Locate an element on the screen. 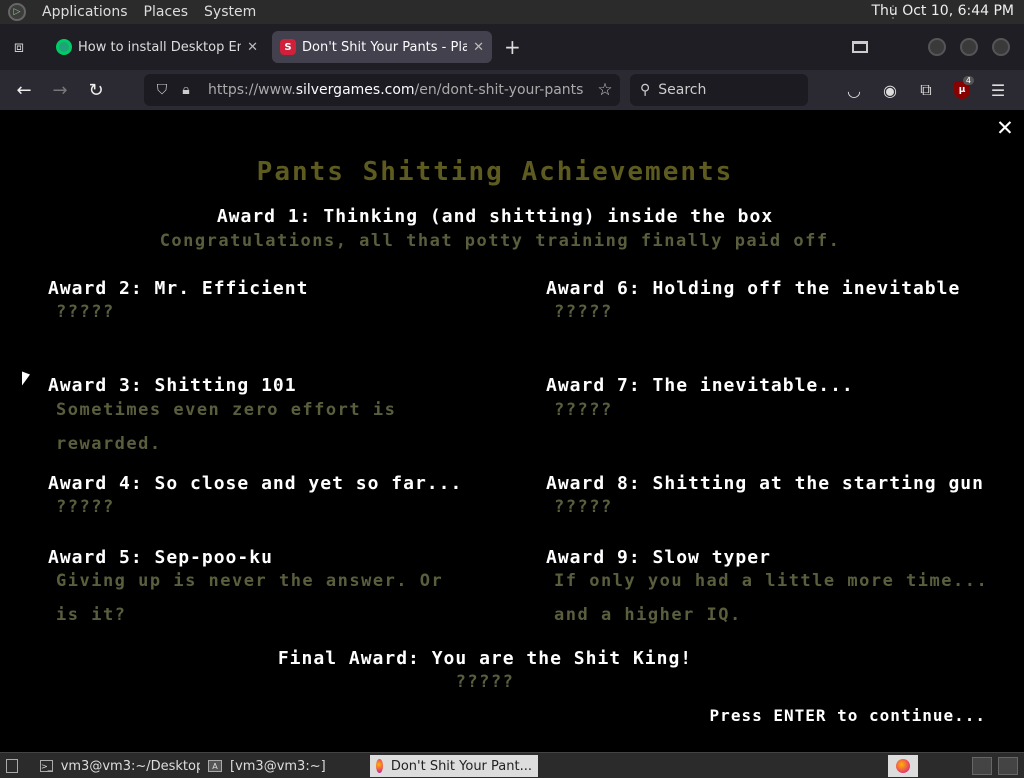 Image resolution: width=1024 pixels, height=778 pixels. close-window-button is located at coordinates (1001, 47).